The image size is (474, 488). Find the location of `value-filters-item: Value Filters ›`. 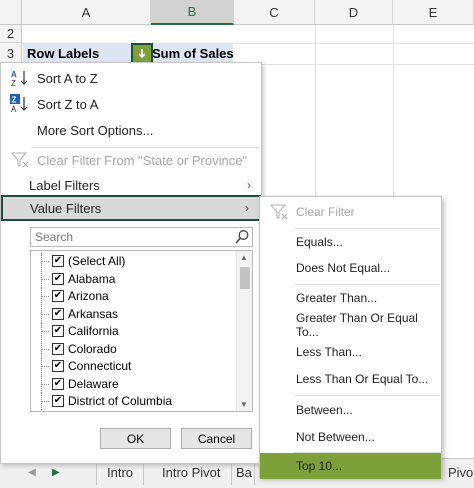

value-filters-item: Value Filters › is located at coordinates (131, 208).